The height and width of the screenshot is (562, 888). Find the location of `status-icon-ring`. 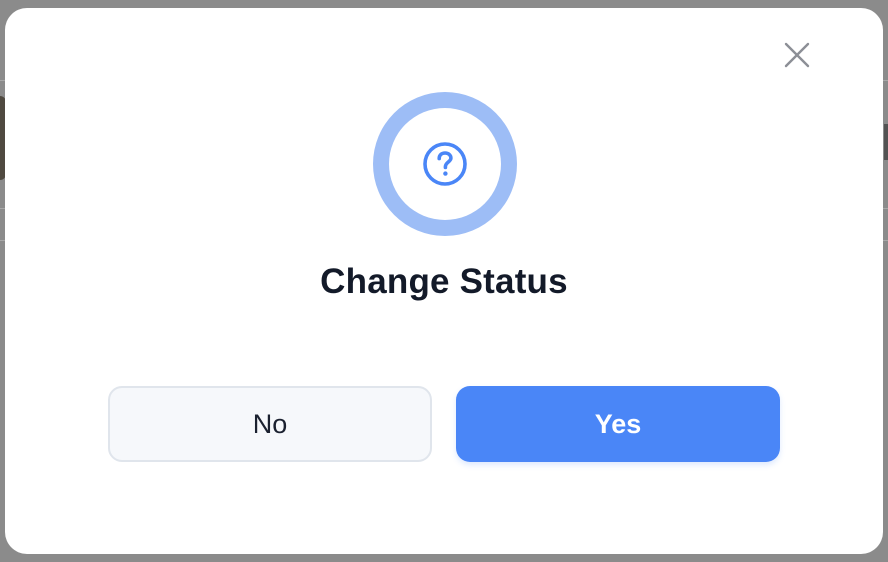

status-icon-ring is located at coordinates (445, 164).